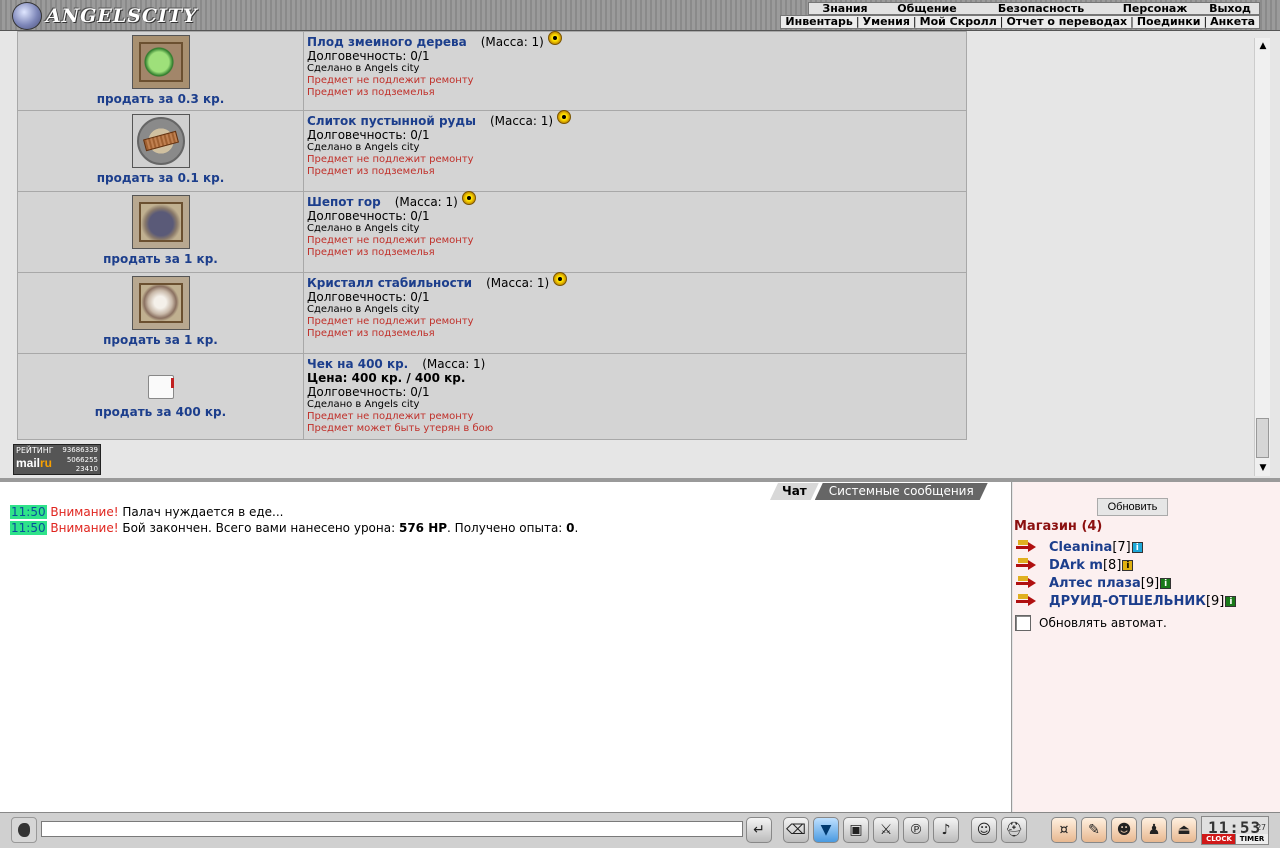 The image size is (1280, 848). I want to click on user-name: DArk m, so click(1076, 565).